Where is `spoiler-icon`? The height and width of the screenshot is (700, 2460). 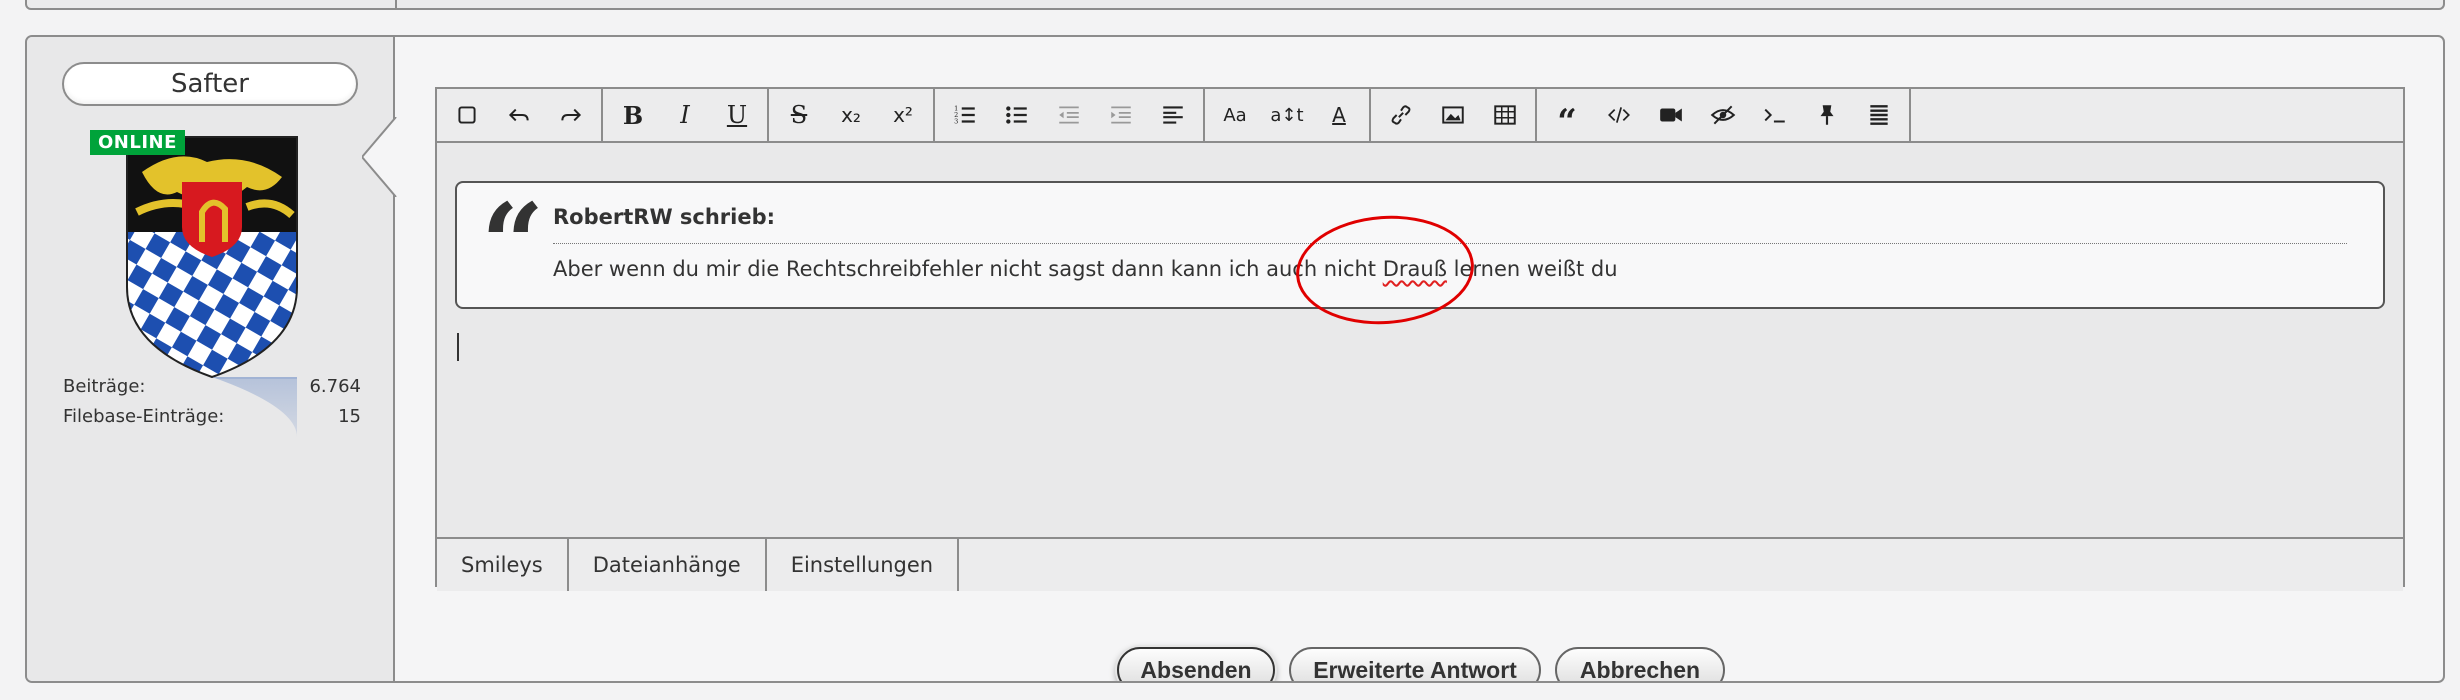
spoiler-icon is located at coordinates (1723, 115).